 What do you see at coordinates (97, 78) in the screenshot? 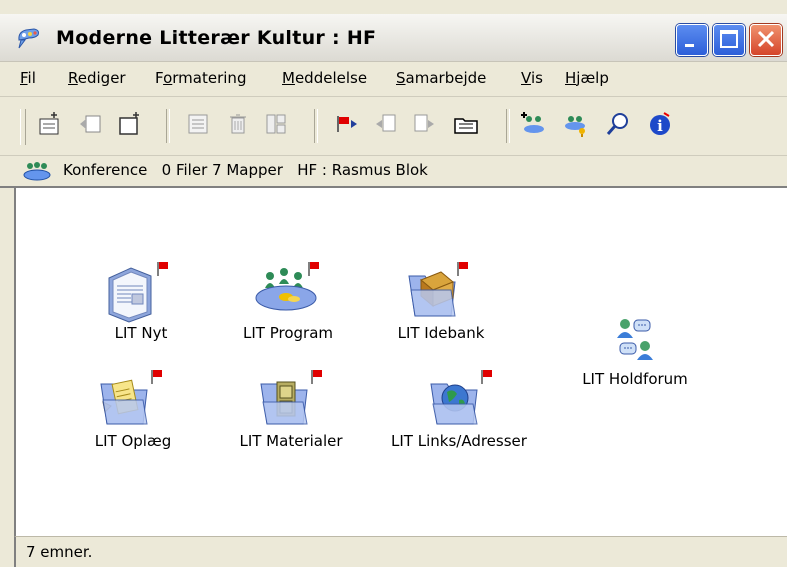
I see `menu-rediger: Rediger` at bounding box center [97, 78].